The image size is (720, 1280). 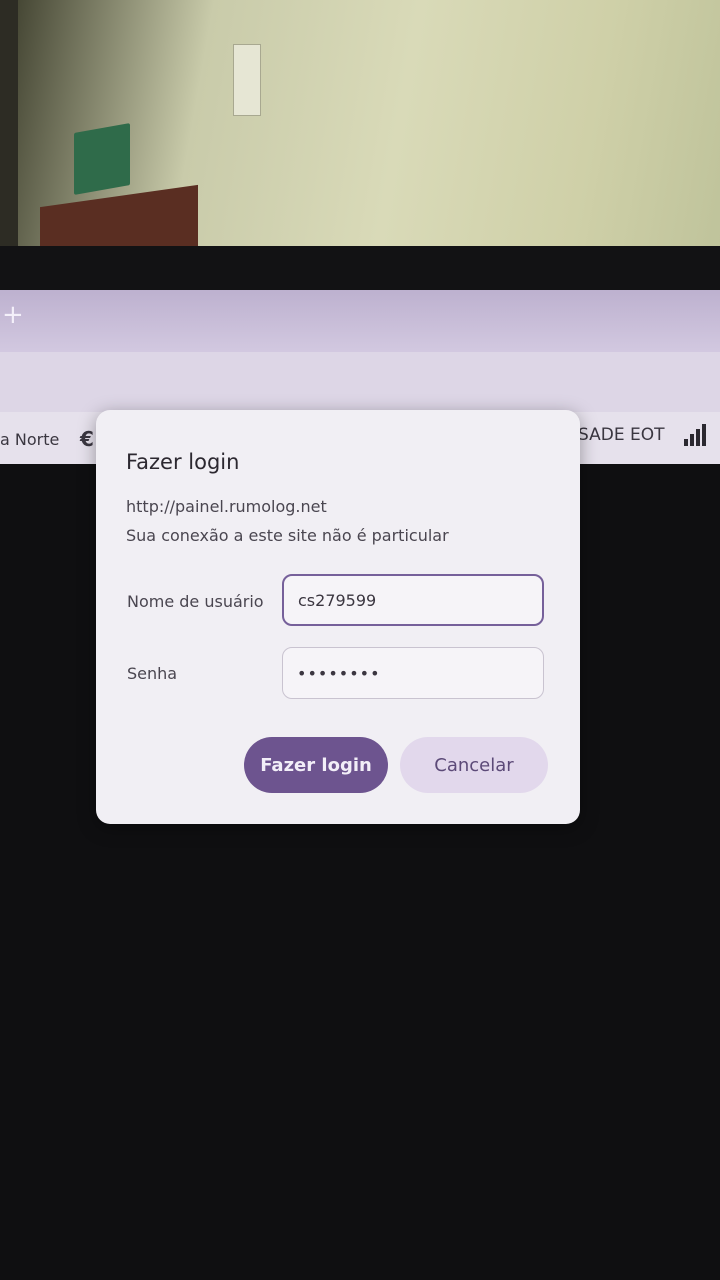 What do you see at coordinates (360, 321) in the screenshot?
I see `browser-tab-strip` at bounding box center [360, 321].